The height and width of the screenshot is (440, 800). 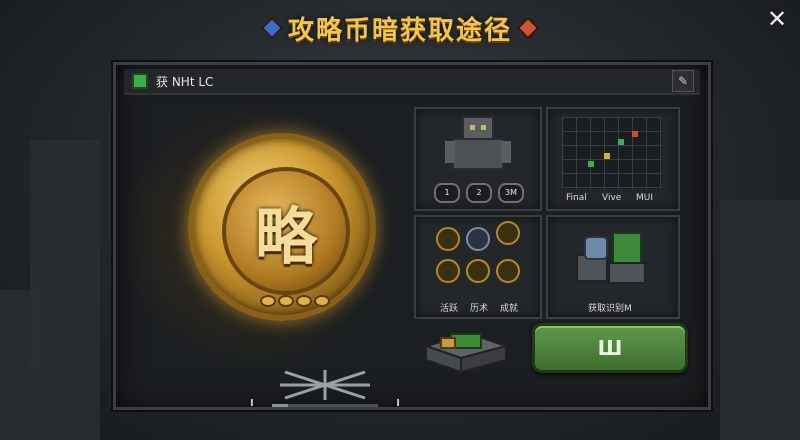 I want to click on pencil-icon: ✎, so click(x=683, y=81).